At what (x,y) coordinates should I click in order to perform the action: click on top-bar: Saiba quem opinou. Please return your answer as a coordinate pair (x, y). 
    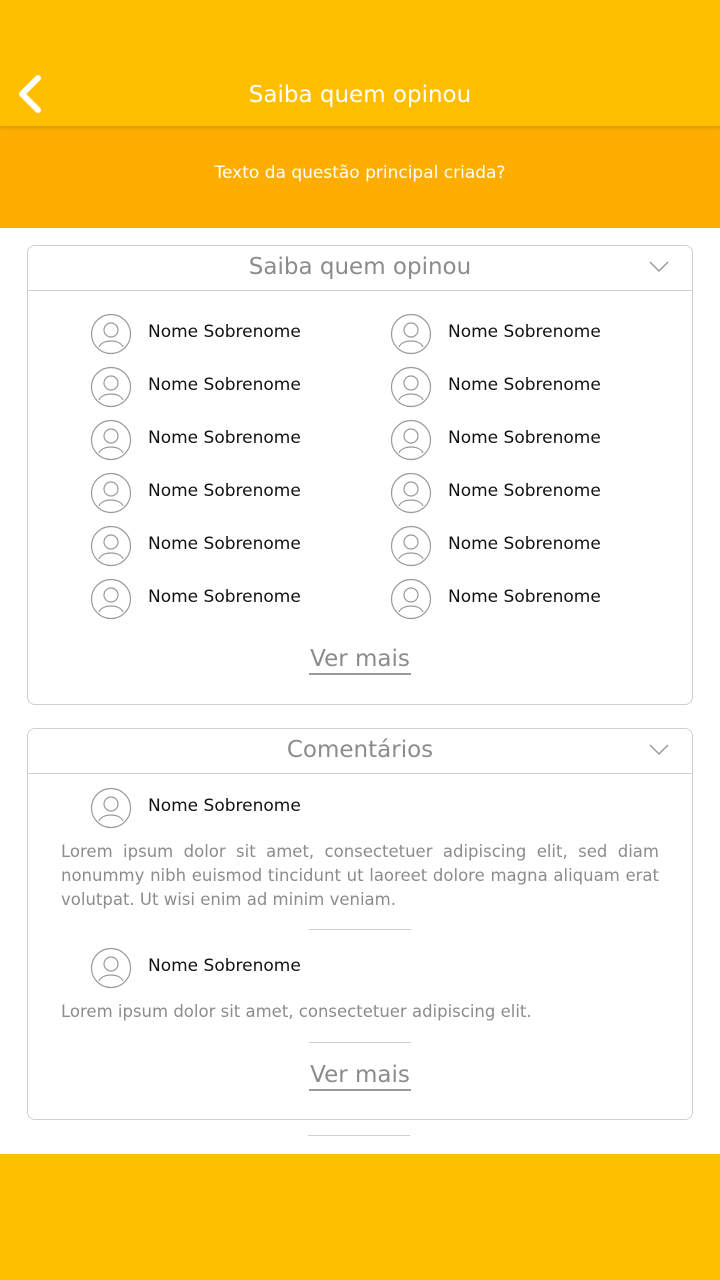
    Looking at the image, I should click on (360, 63).